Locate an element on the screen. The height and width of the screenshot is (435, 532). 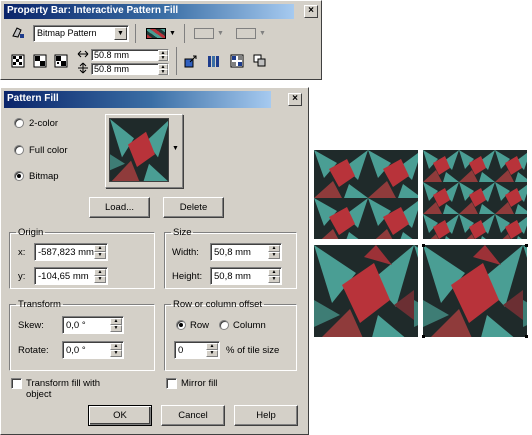
large-tile-icon is located at coordinates (61, 61).